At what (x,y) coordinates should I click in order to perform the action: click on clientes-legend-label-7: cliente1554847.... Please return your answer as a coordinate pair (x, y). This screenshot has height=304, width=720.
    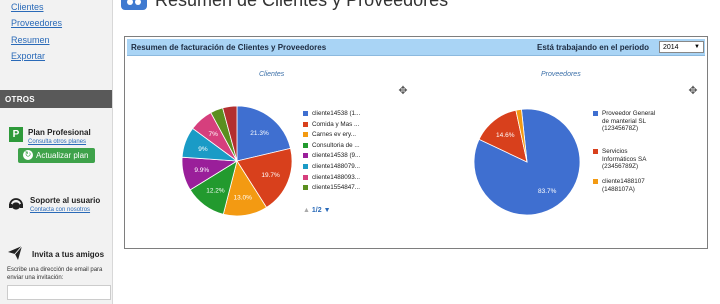
    Looking at the image, I should click on (336, 188).